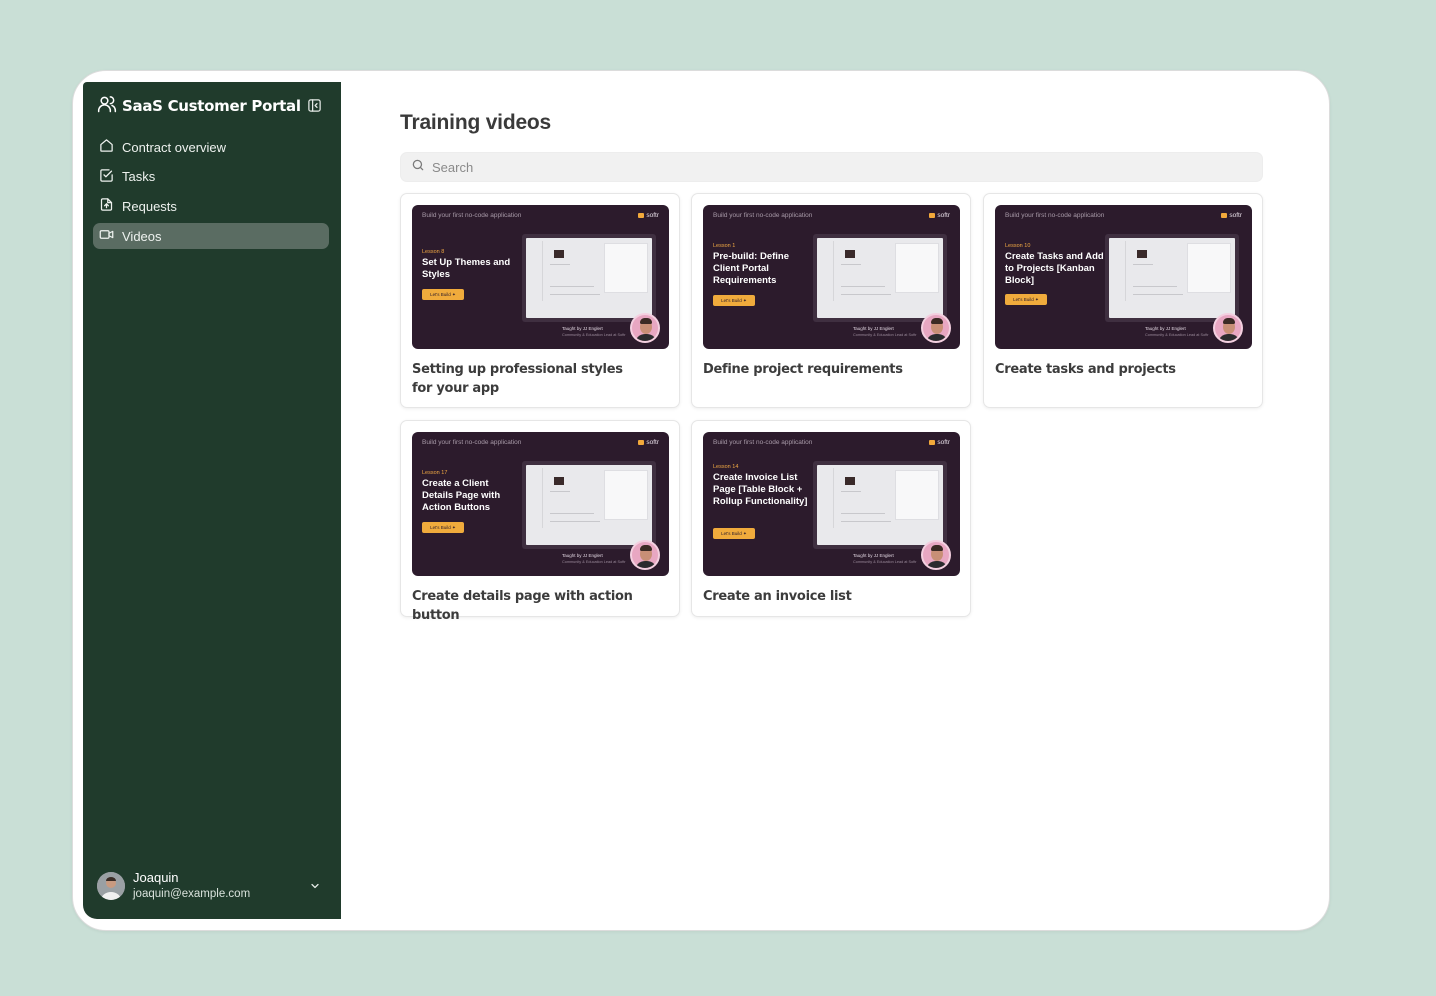 This screenshot has height=996, width=1436. Describe the element at coordinates (106, 147) in the screenshot. I see `home-icon` at that location.